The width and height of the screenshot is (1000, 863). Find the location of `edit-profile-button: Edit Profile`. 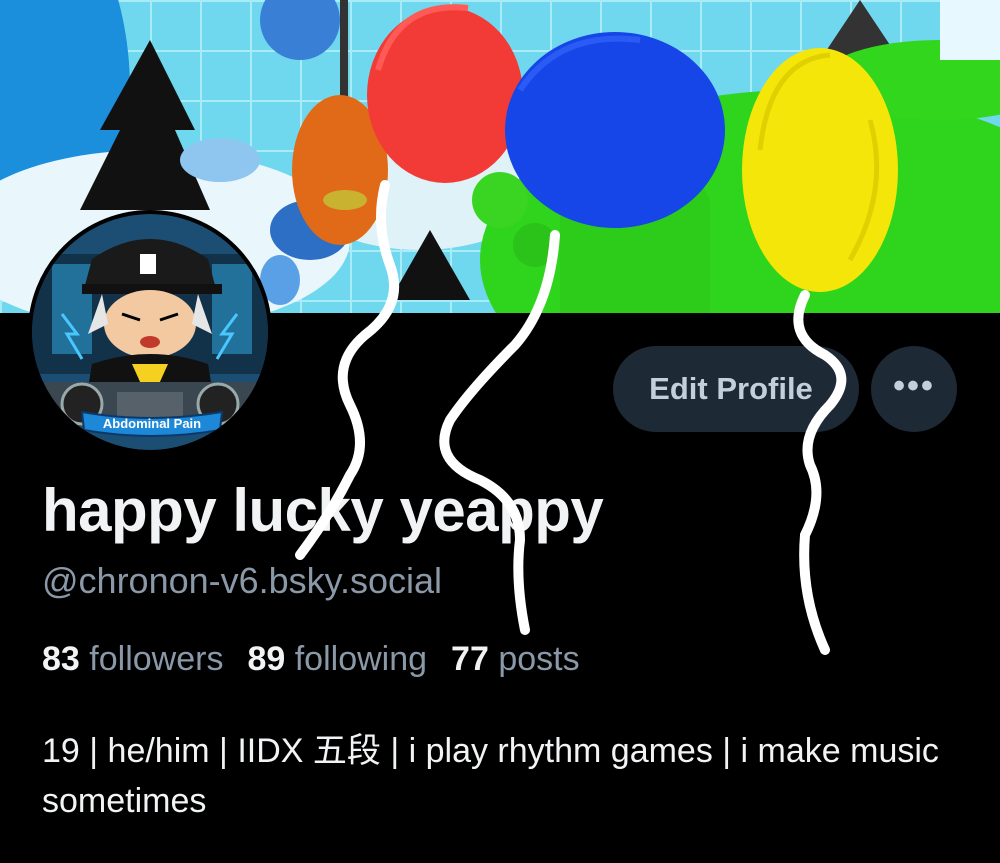

edit-profile-button: Edit Profile is located at coordinates (736, 389).